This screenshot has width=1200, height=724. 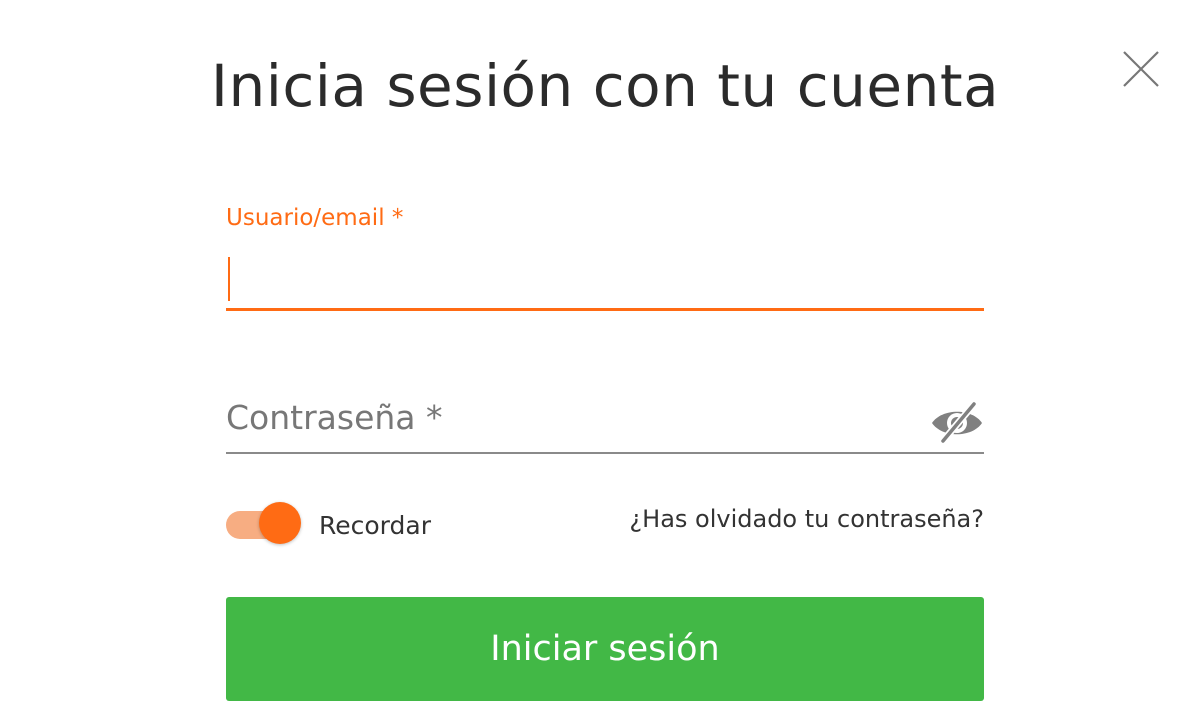 What do you see at coordinates (229, 279) in the screenshot?
I see `text-caret` at bounding box center [229, 279].